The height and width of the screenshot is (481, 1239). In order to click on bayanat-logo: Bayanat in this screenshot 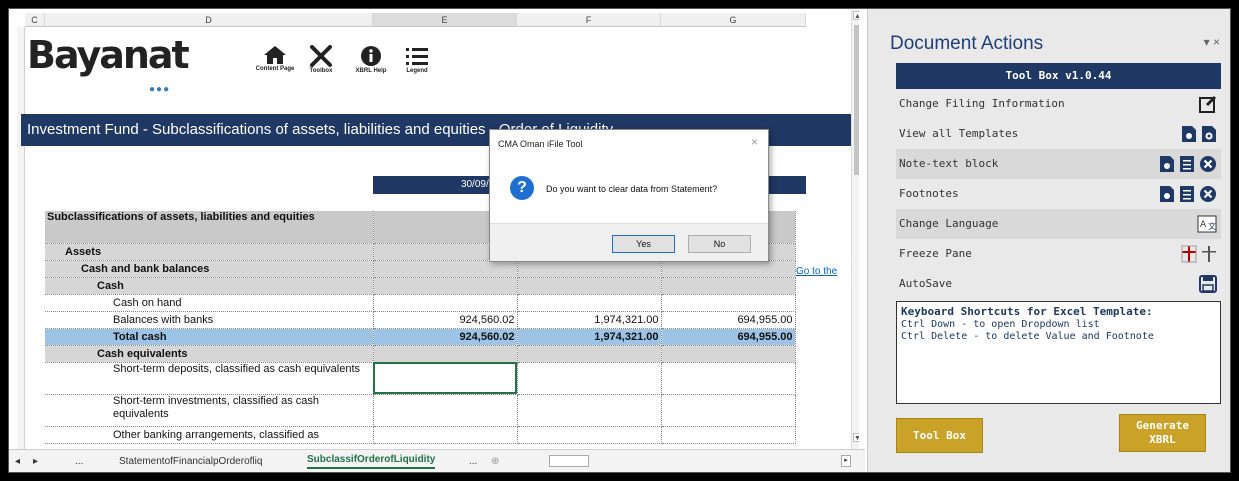, I will do `click(108, 55)`.